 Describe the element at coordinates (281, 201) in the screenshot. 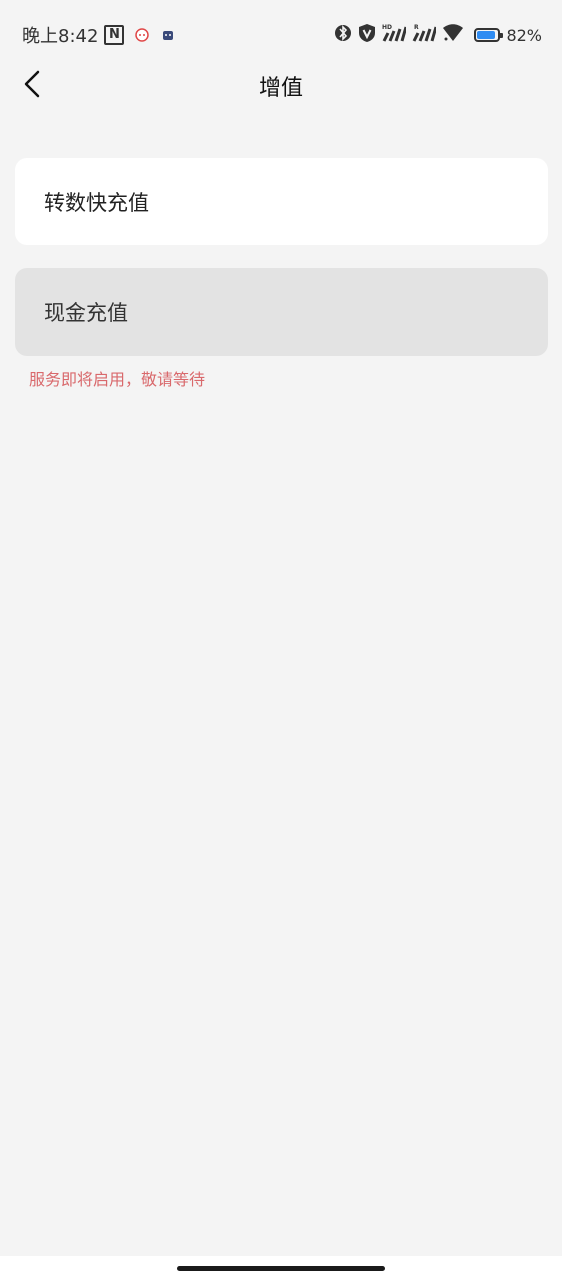

I see `transfer-topup-option: 转数快充值` at that location.